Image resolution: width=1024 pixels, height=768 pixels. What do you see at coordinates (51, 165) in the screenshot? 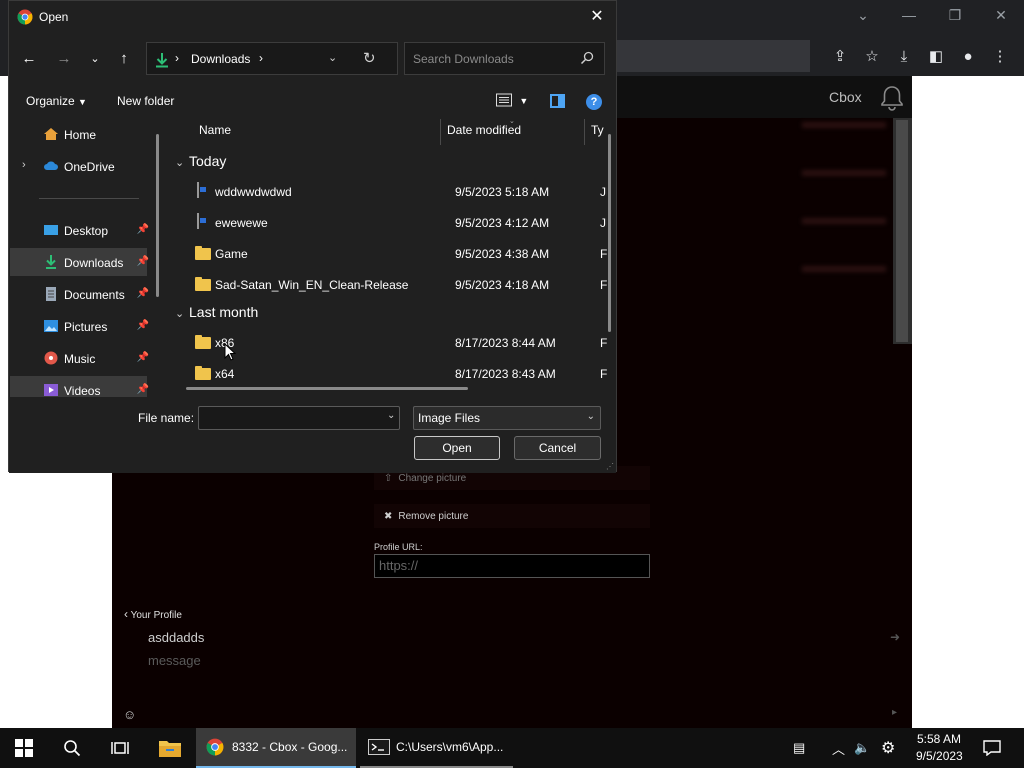
I see `cloud-icon` at bounding box center [51, 165].